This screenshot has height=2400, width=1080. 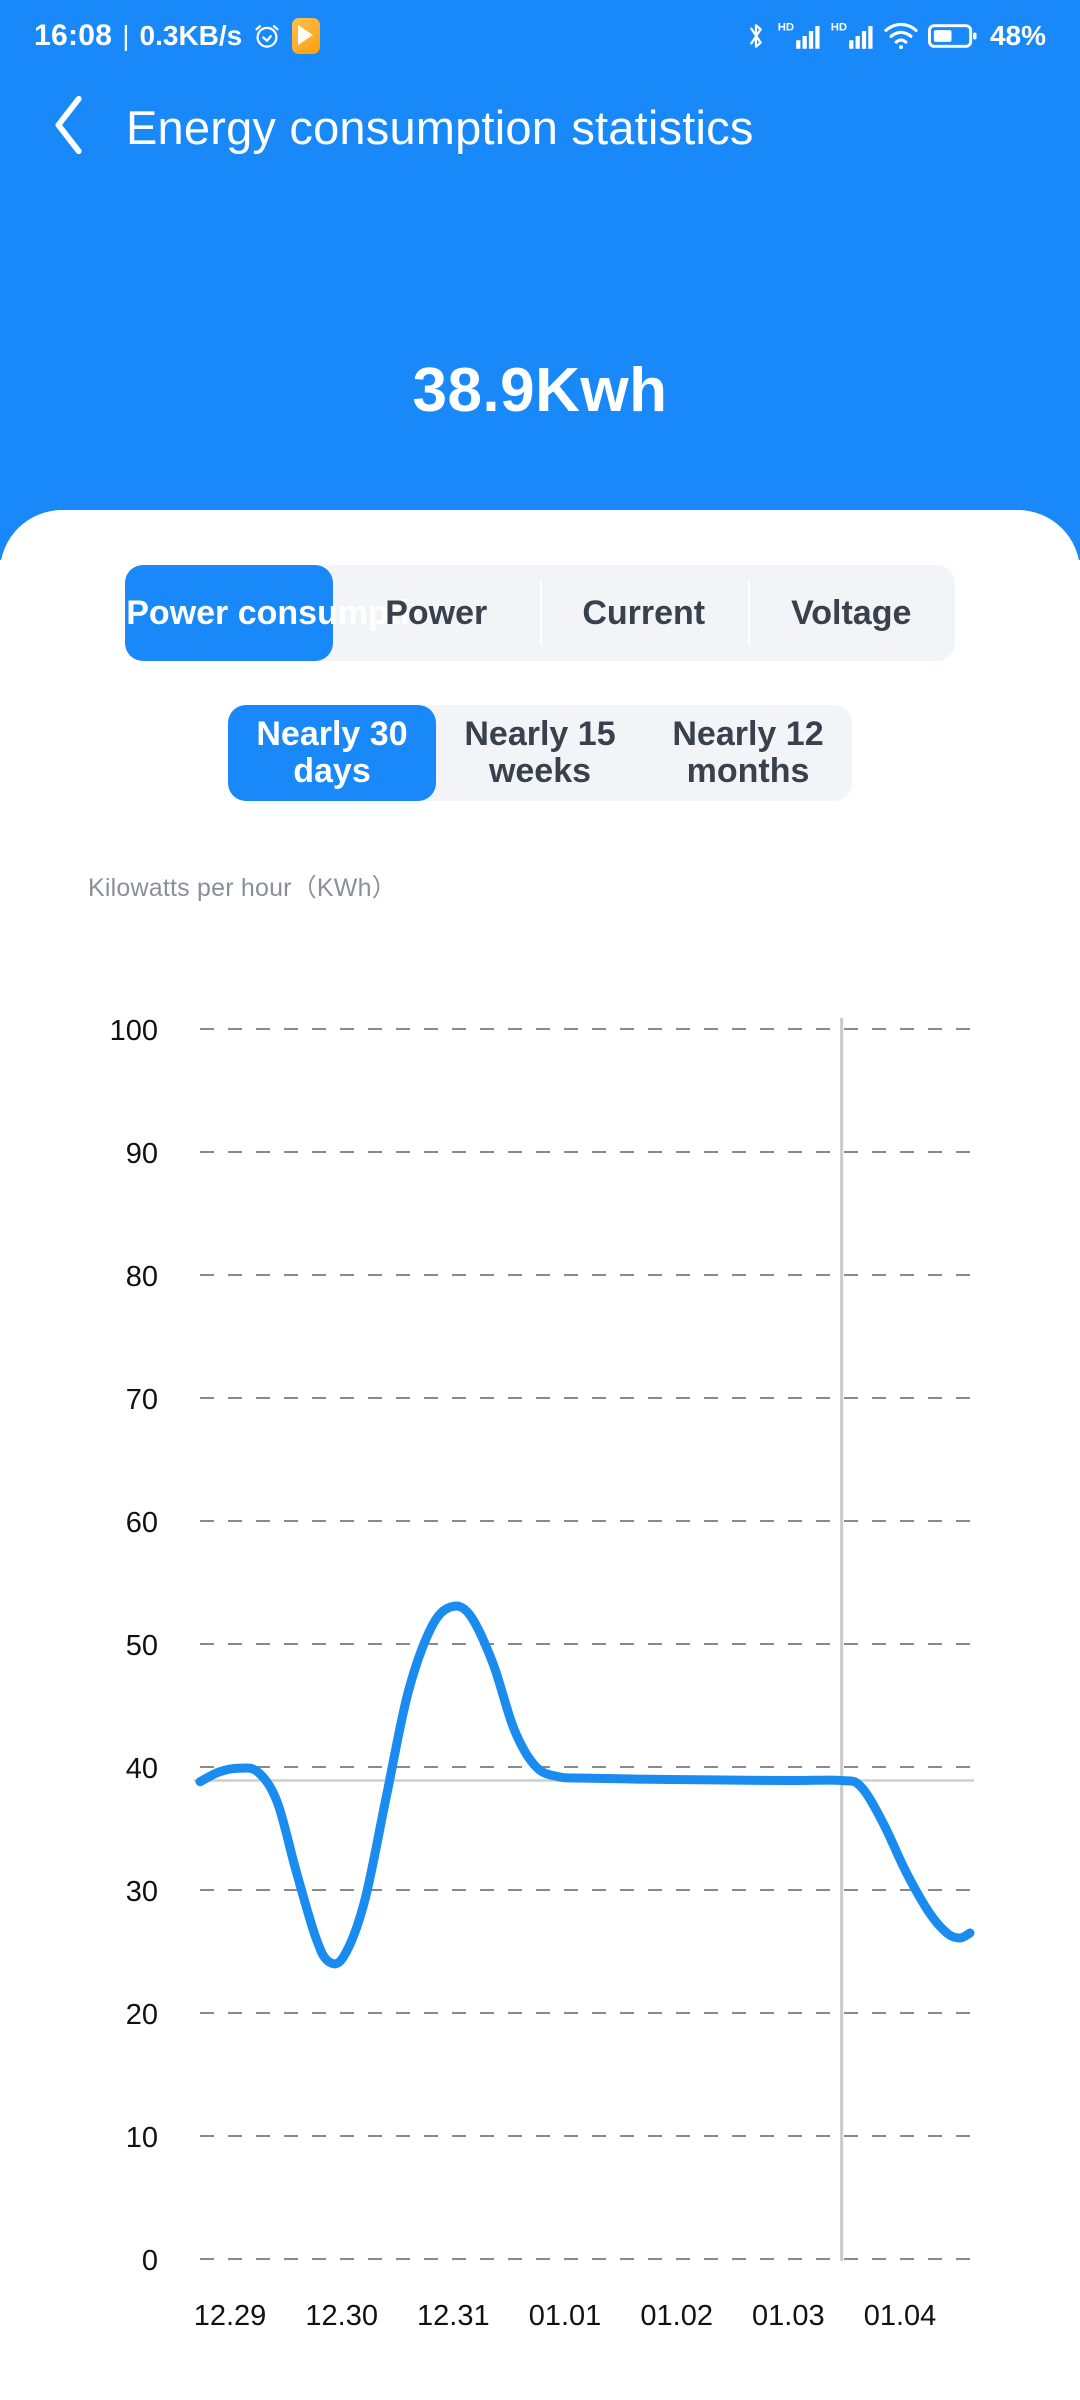 What do you see at coordinates (242, 888) in the screenshot?
I see `chart-unit-caption: Kilowatts per hour（KWh）` at bounding box center [242, 888].